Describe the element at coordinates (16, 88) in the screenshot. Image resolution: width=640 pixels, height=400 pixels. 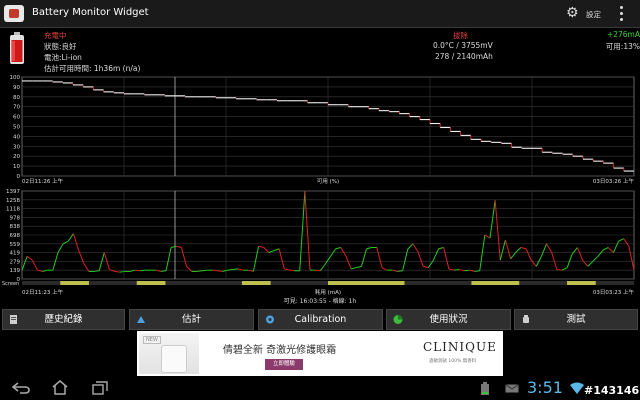
I see `y-tick-label: 90` at that location.